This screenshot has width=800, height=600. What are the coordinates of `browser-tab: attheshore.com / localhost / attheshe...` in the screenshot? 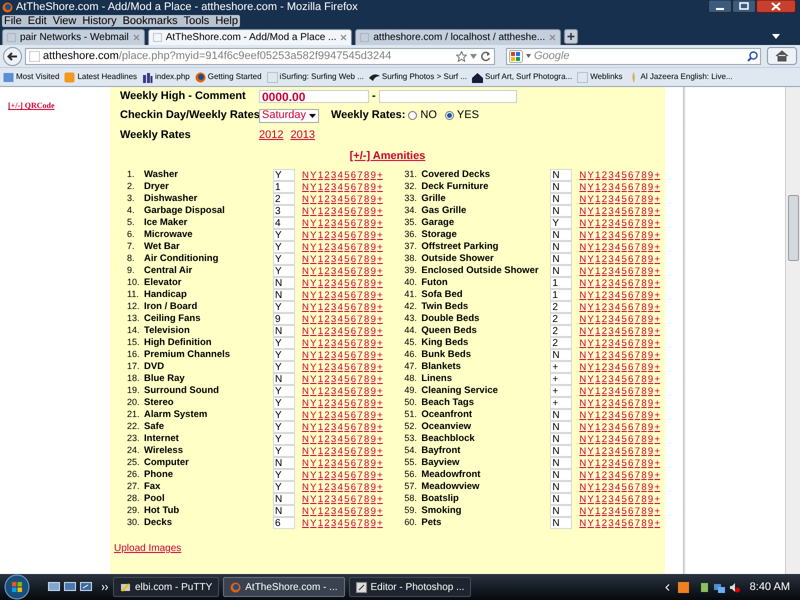 It's located at (458, 37).